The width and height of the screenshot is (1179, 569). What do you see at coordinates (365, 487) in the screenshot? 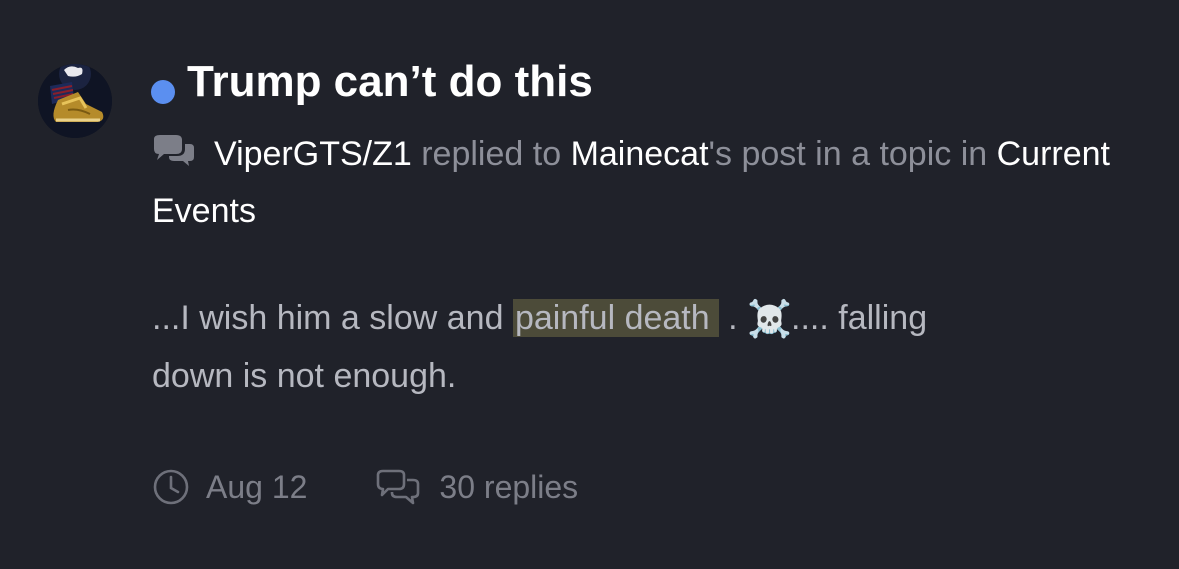
I see `post-meta: Aug 12 30 replies` at bounding box center [365, 487].